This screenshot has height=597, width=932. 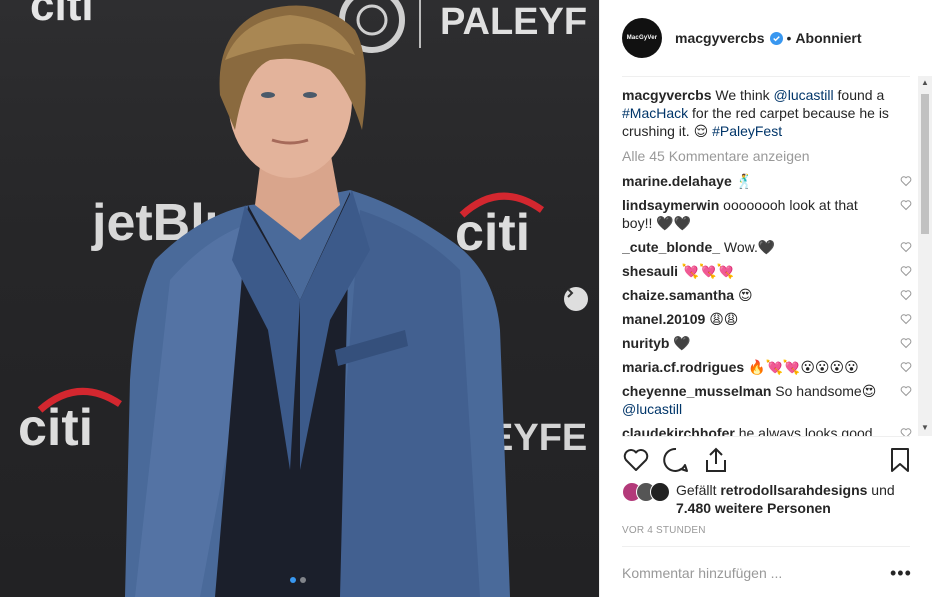 I want to click on likes-user: retrodollsarahdesigns, so click(x=793, y=490).